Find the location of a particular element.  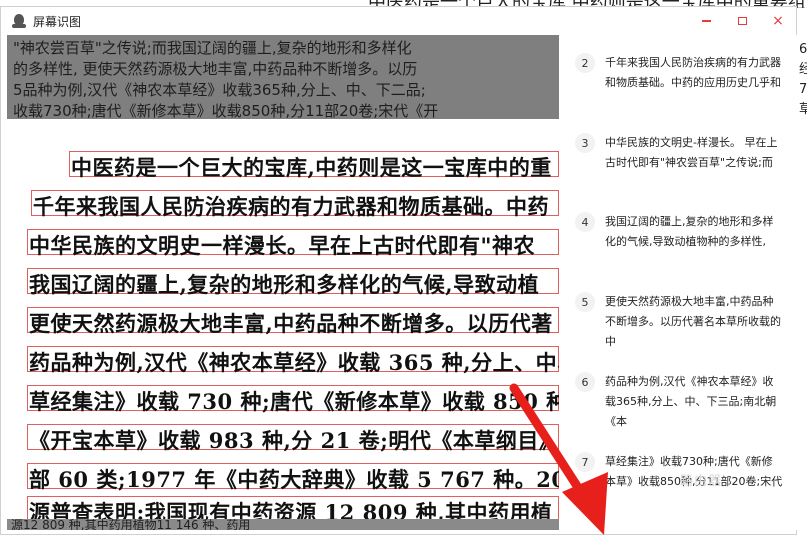

result-index: 2 is located at coordinates (585, 63).